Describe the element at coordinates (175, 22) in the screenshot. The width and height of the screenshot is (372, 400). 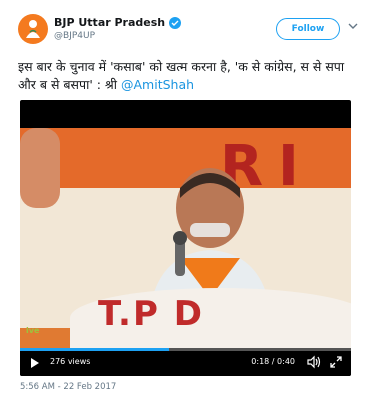
I see `verified-icon` at that location.